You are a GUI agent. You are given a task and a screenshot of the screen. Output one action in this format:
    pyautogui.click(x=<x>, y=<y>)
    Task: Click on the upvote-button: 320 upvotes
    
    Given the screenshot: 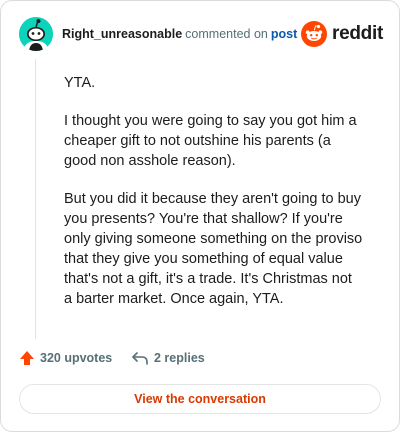 What is the action you would take?
    pyautogui.click(x=65, y=358)
    